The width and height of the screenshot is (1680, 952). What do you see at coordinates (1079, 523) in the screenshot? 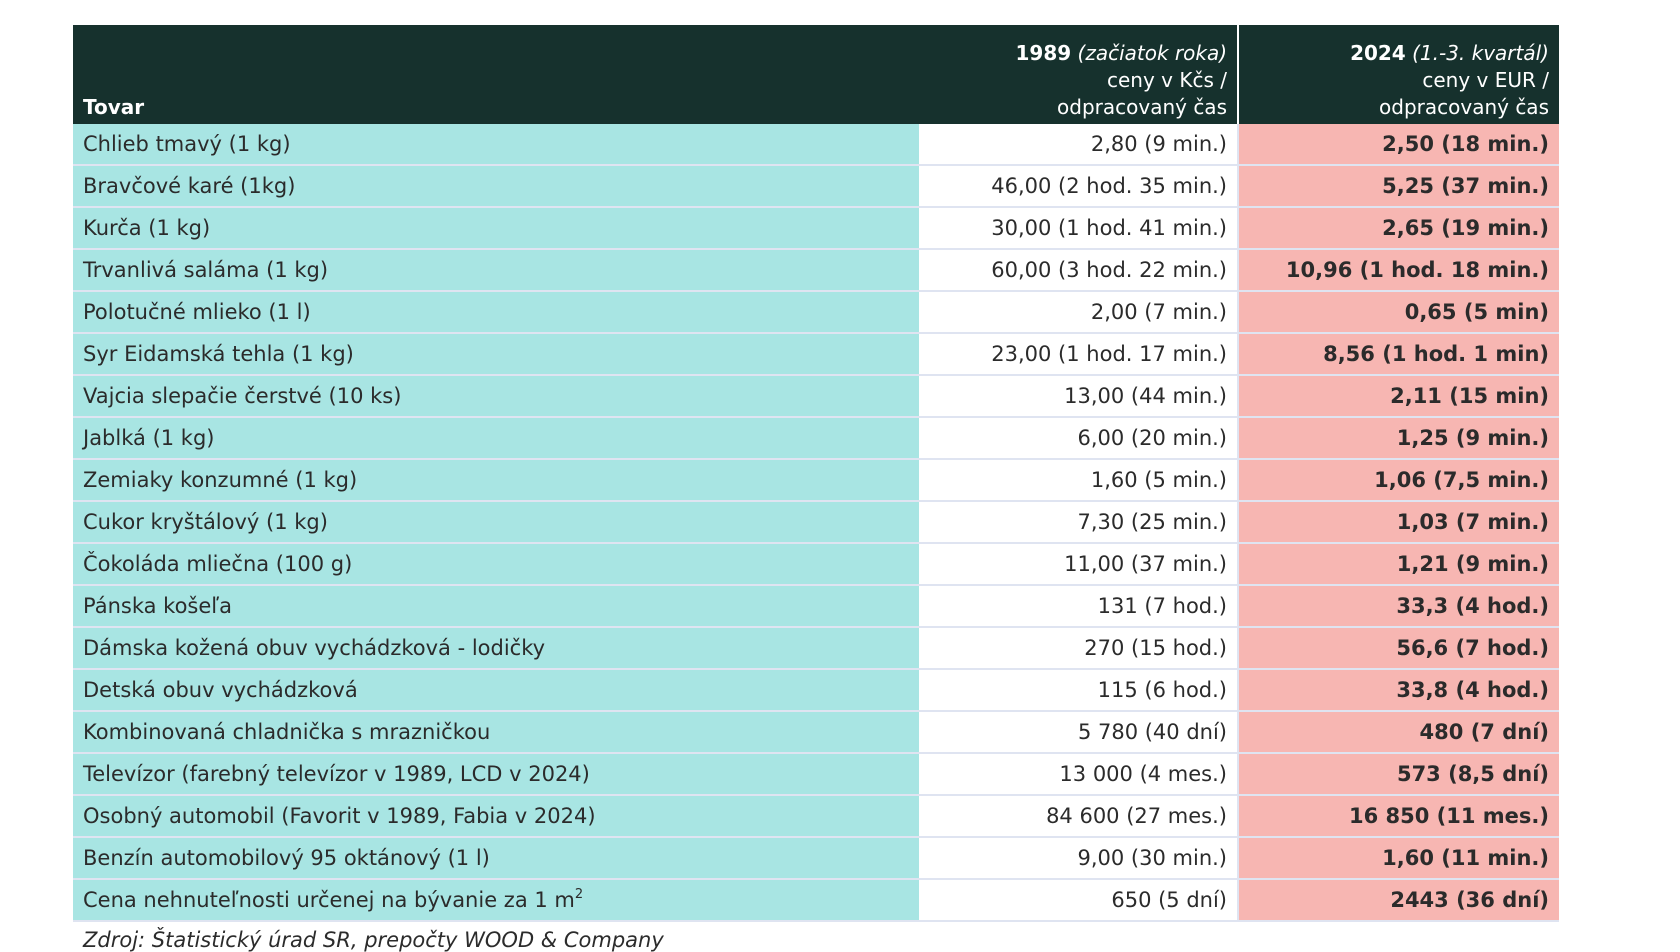
I see `price-1989-cell: 7,30 (25 min.)` at bounding box center [1079, 523].